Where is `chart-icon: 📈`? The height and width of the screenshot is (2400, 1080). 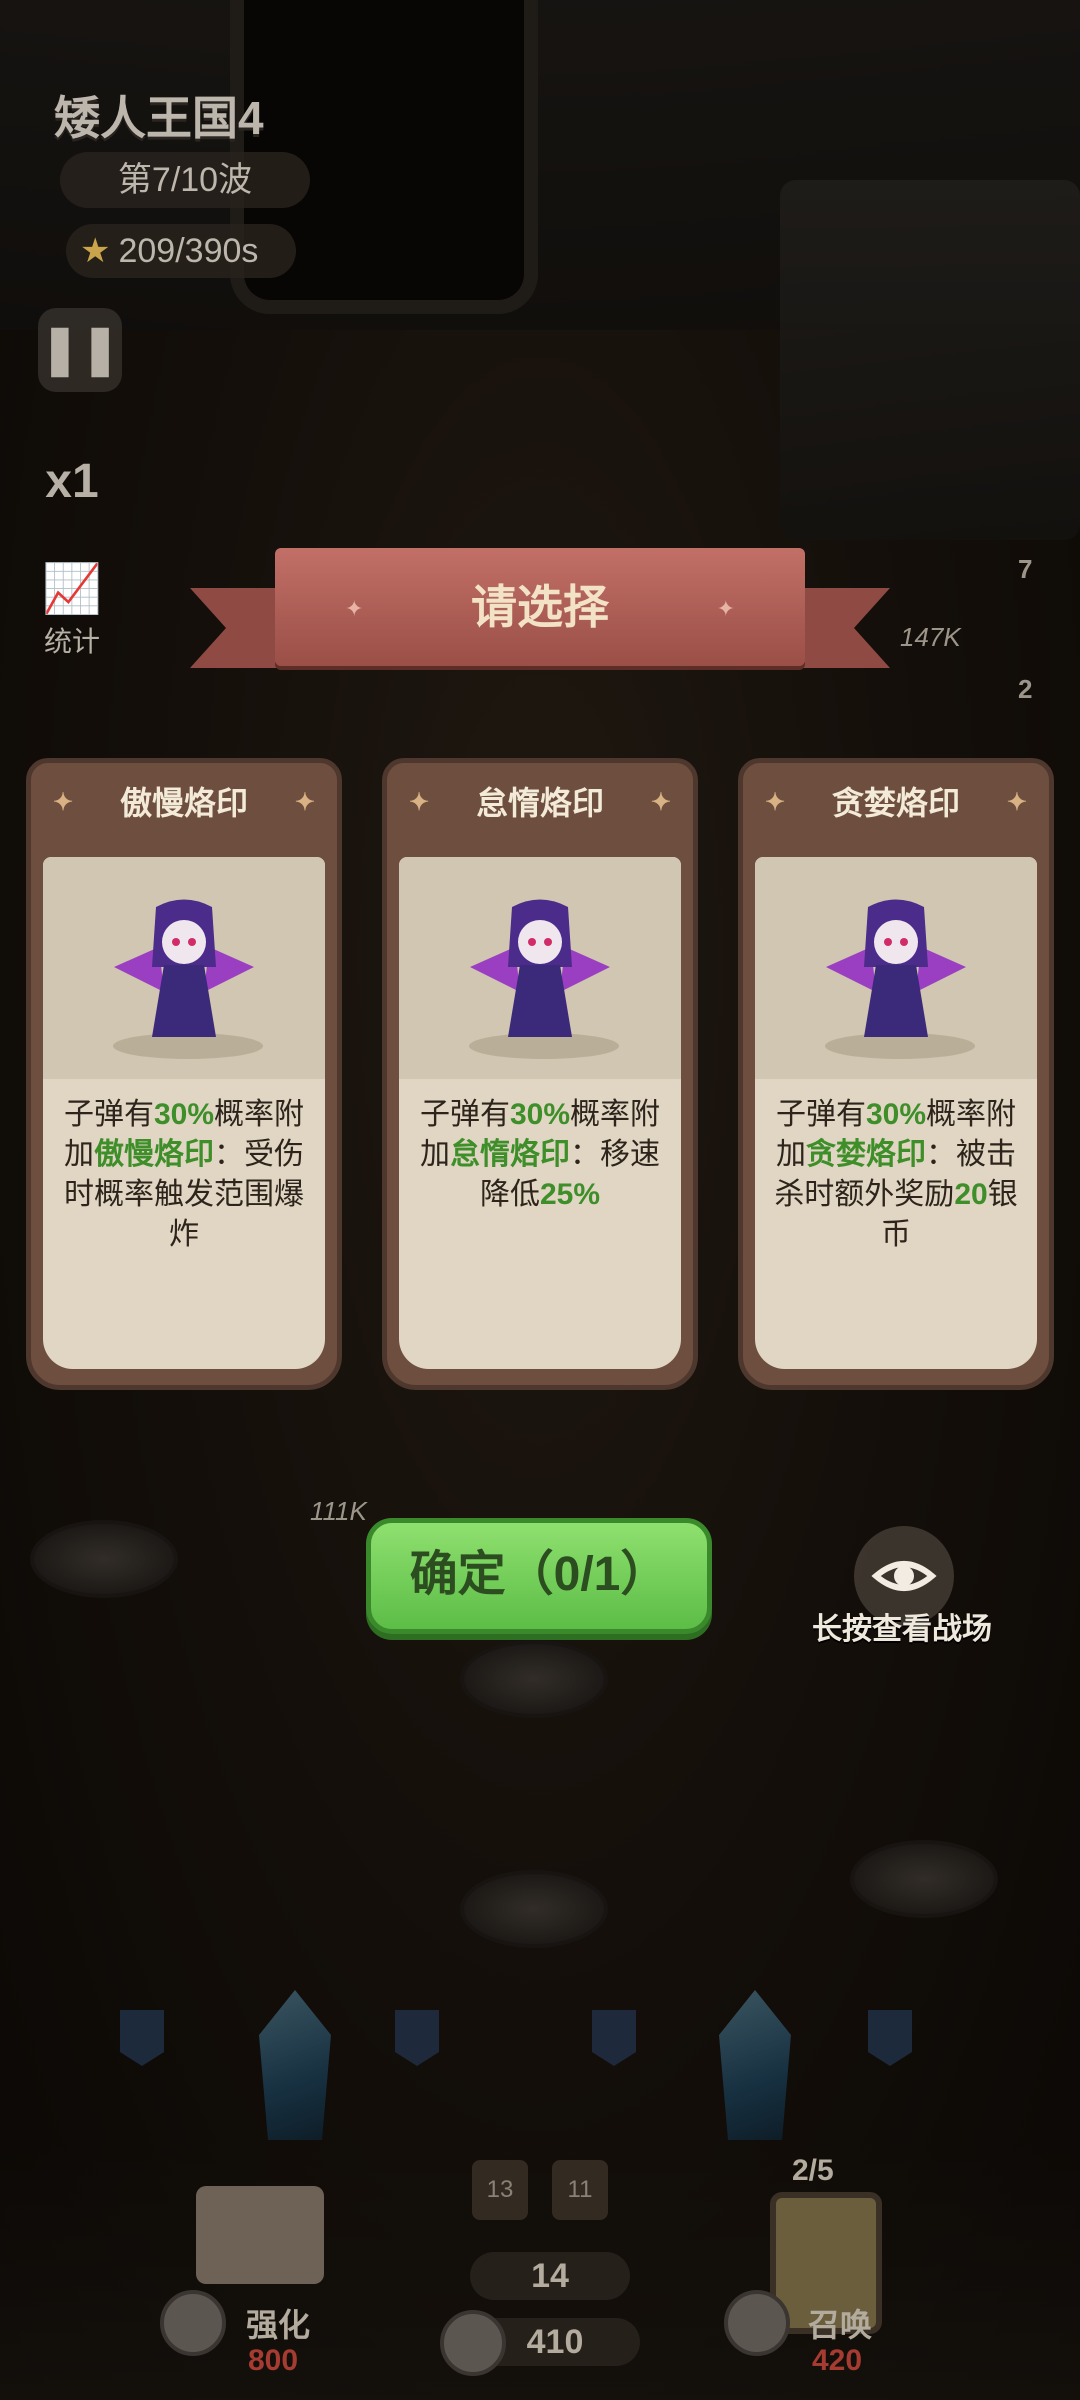 chart-icon: 📈 is located at coordinates (72, 589).